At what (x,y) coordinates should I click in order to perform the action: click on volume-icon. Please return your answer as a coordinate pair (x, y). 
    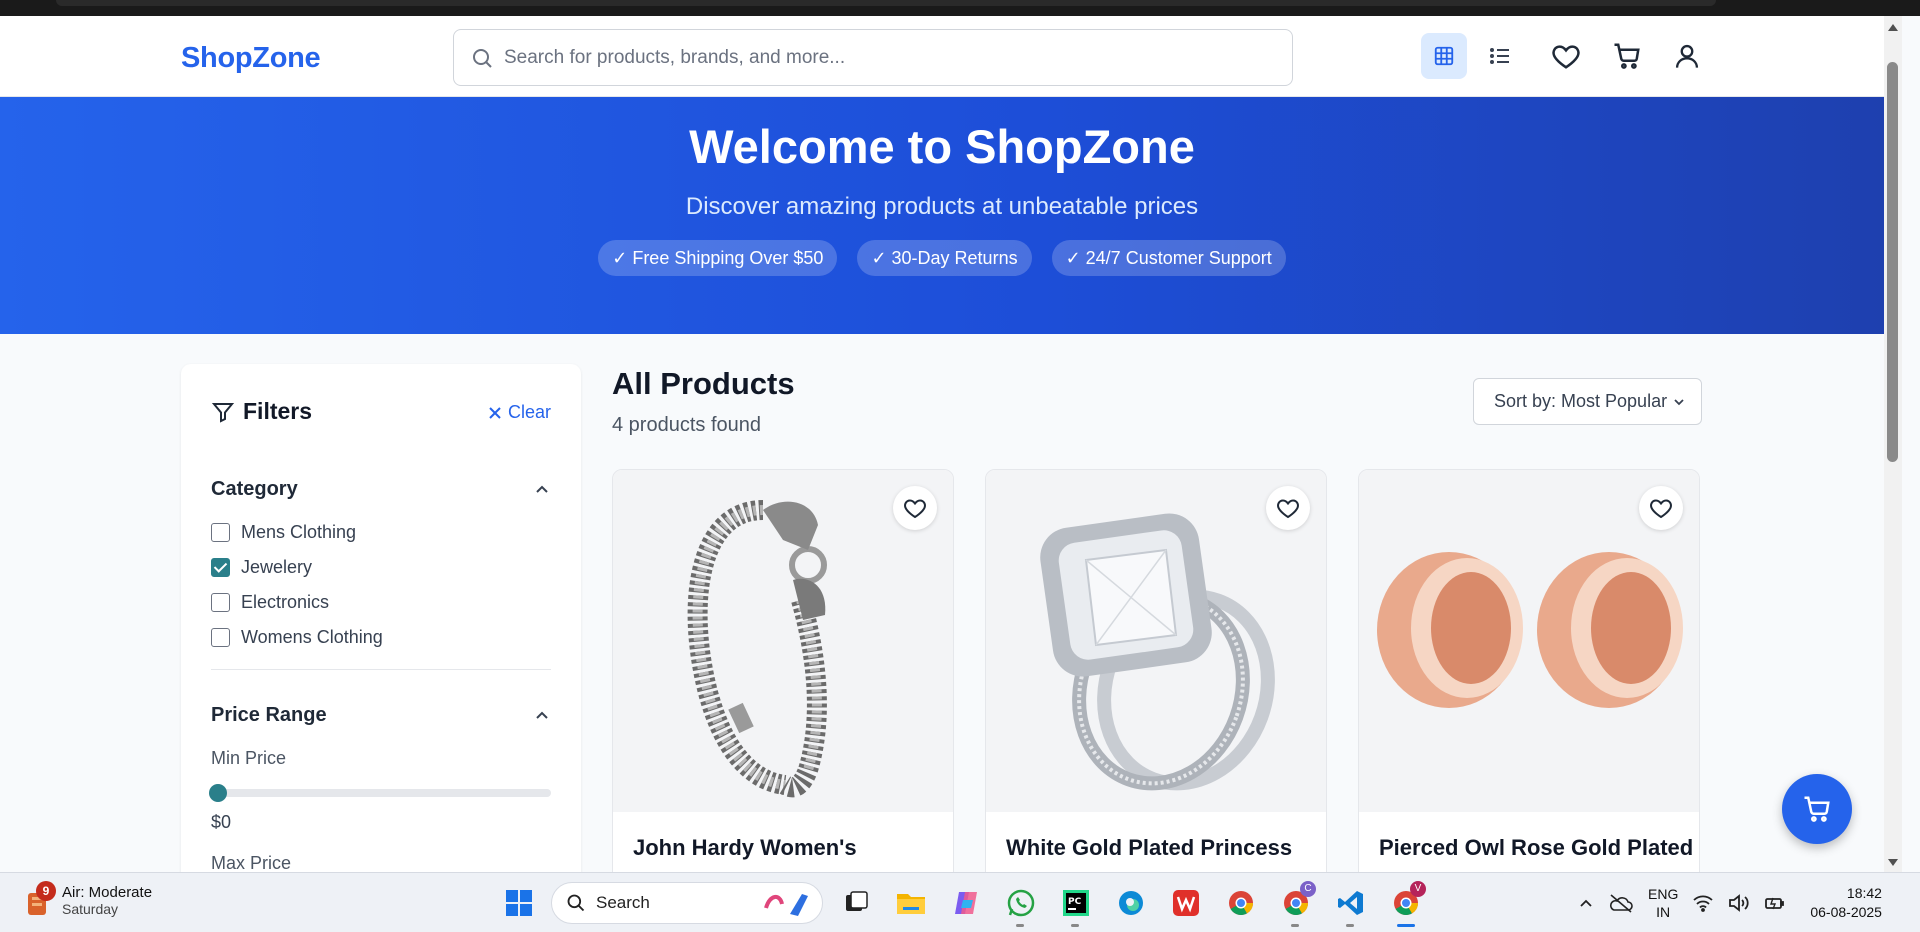
    Looking at the image, I should click on (1739, 903).